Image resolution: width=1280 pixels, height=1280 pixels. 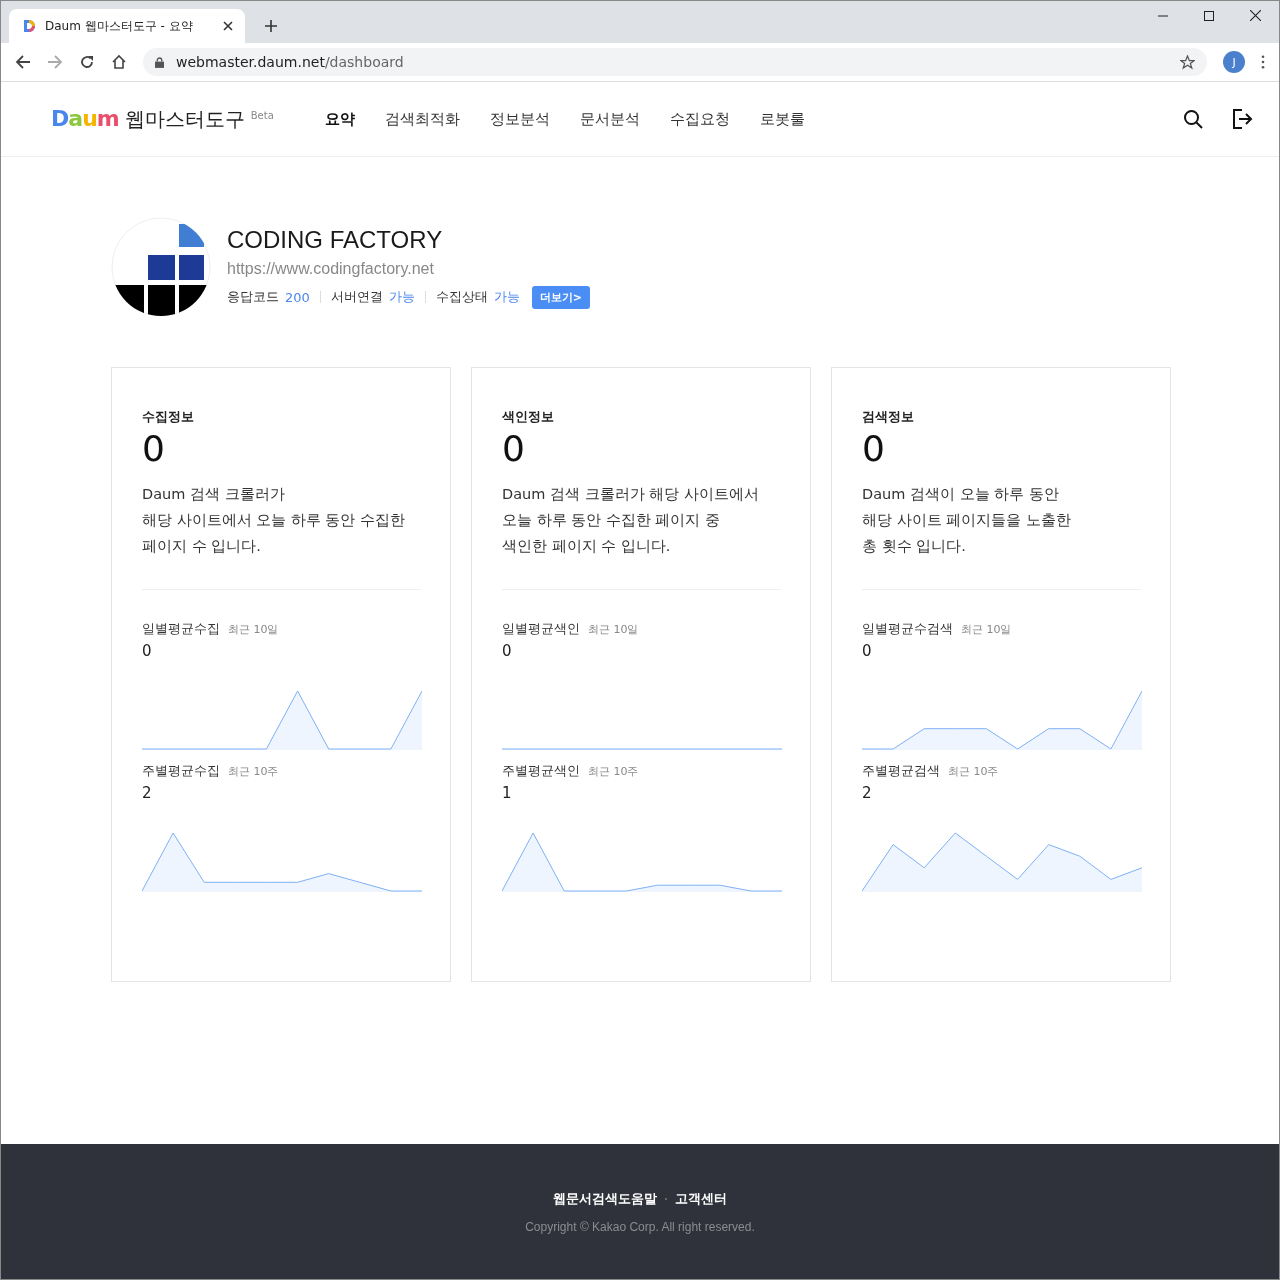 I want to click on star-icon, so click(x=1187, y=62).